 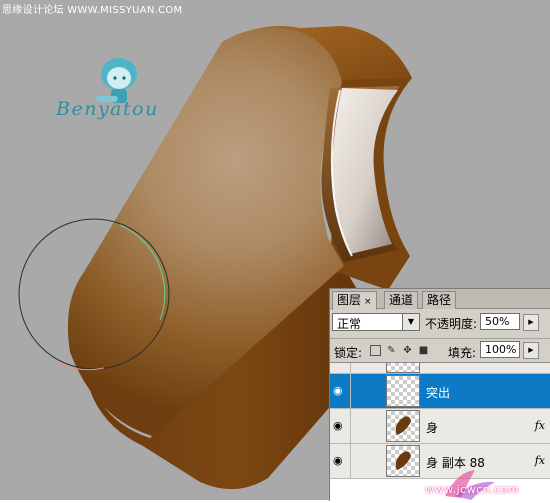 What do you see at coordinates (348, 353) in the screenshot?
I see `lock-label: 锁定:` at bounding box center [348, 353].